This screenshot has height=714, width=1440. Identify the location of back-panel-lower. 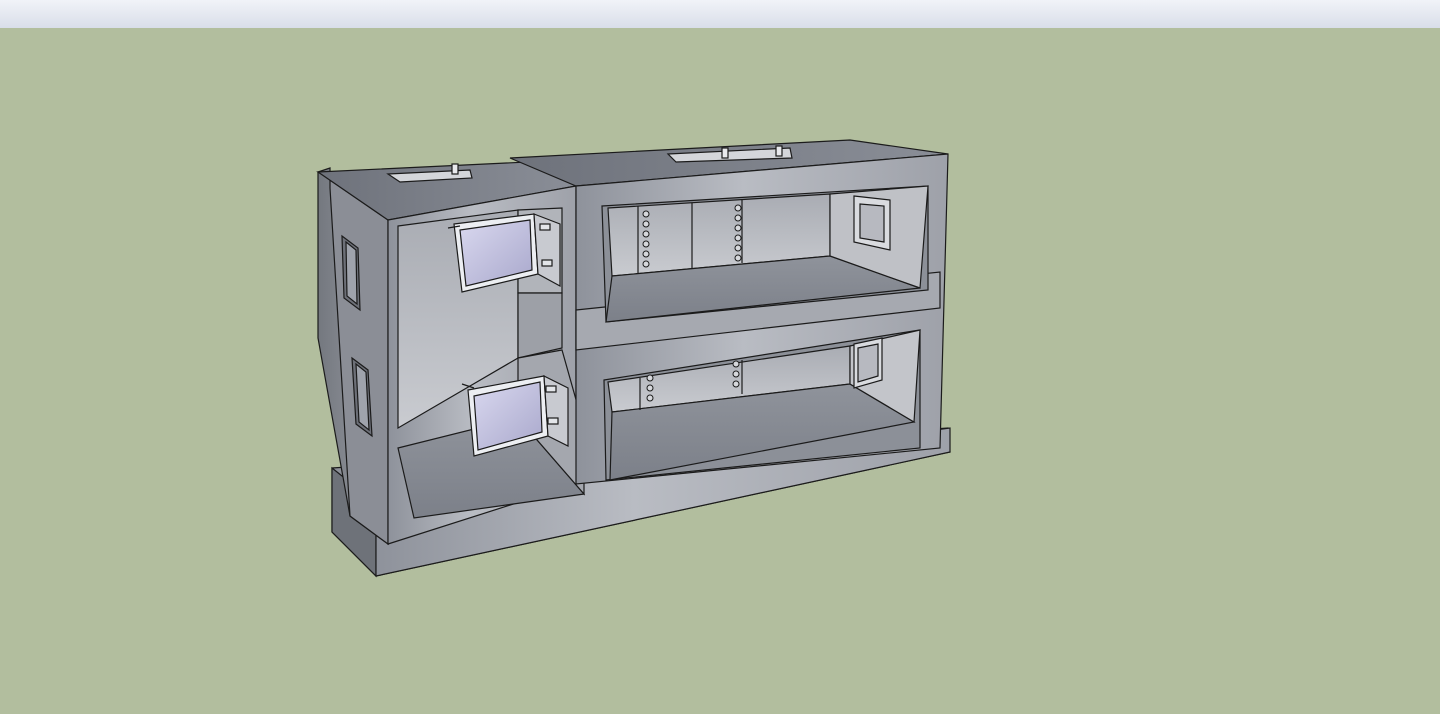
(868, 363).